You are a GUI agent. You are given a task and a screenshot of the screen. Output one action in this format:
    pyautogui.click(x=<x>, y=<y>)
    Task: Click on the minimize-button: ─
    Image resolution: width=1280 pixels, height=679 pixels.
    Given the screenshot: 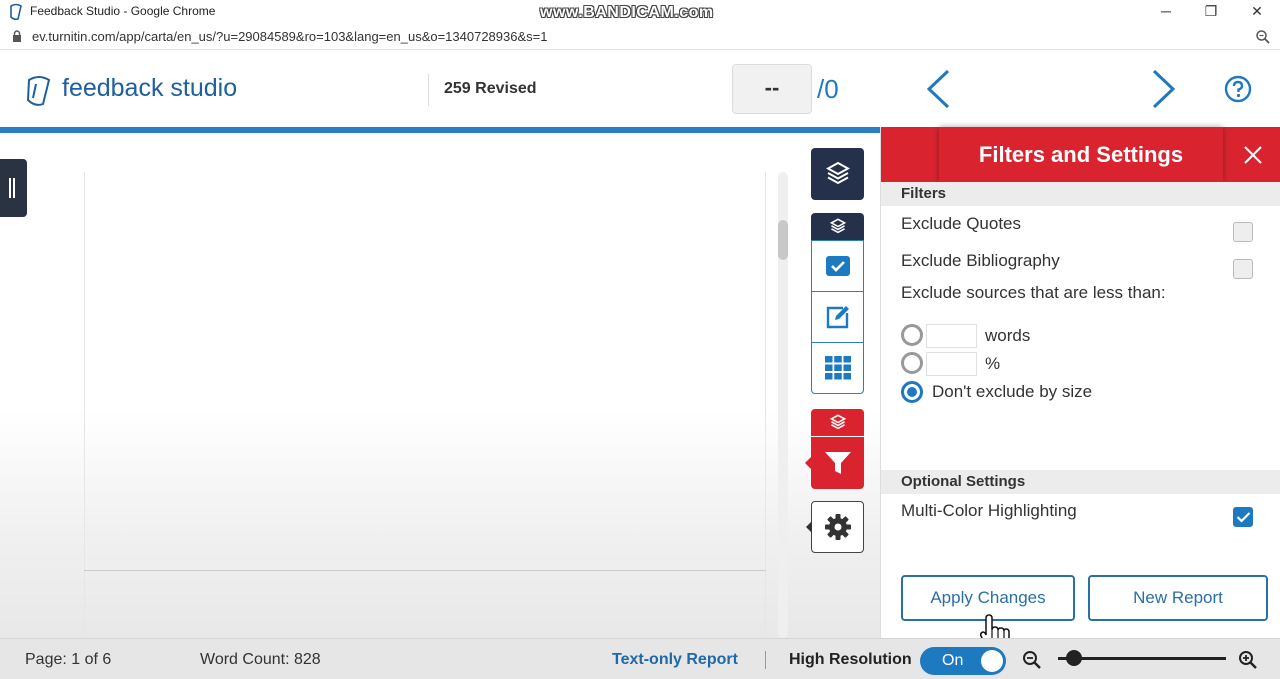 What is the action you would take?
    pyautogui.click(x=1166, y=12)
    